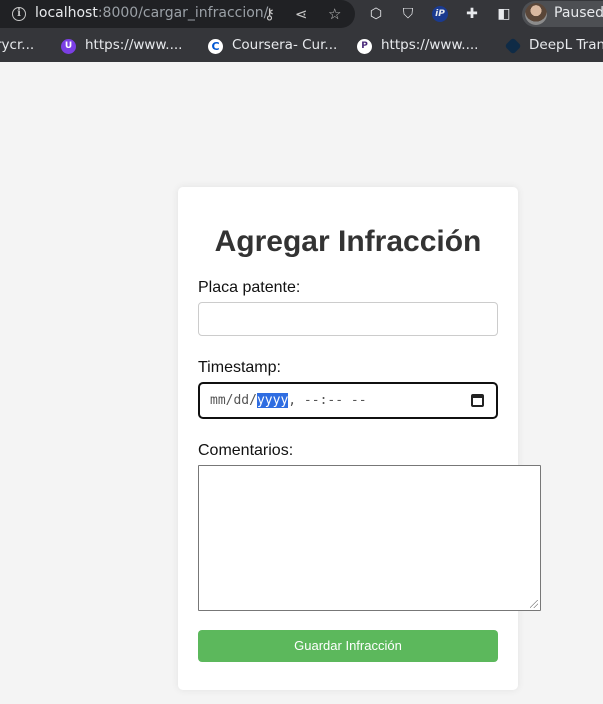  What do you see at coordinates (440, 14) in the screenshot?
I see `ip-extension-icon: iP` at bounding box center [440, 14].